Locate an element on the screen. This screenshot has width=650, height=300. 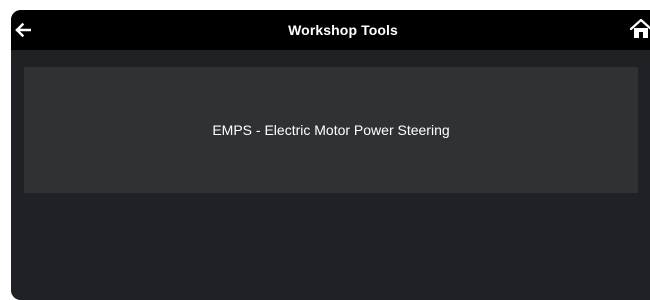
tool-item-label: EMPS - Electric Motor Power Steering is located at coordinates (331, 130).